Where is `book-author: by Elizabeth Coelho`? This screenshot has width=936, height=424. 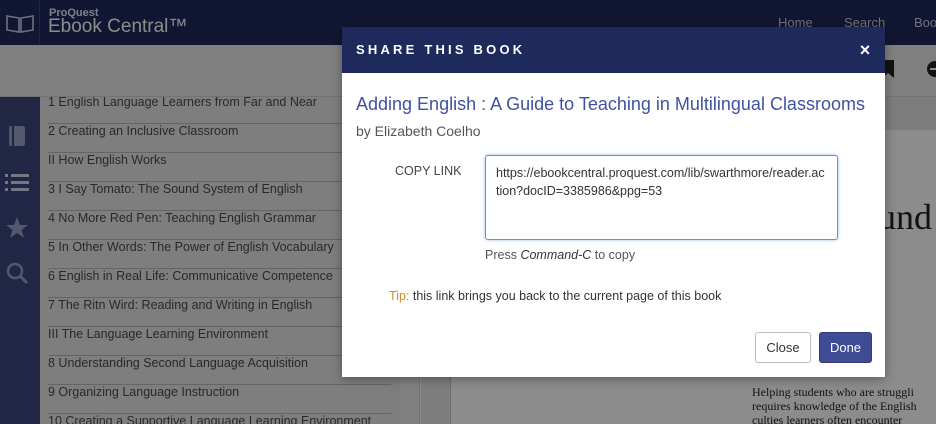
book-author: by Elizabeth Coelho is located at coordinates (418, 131).